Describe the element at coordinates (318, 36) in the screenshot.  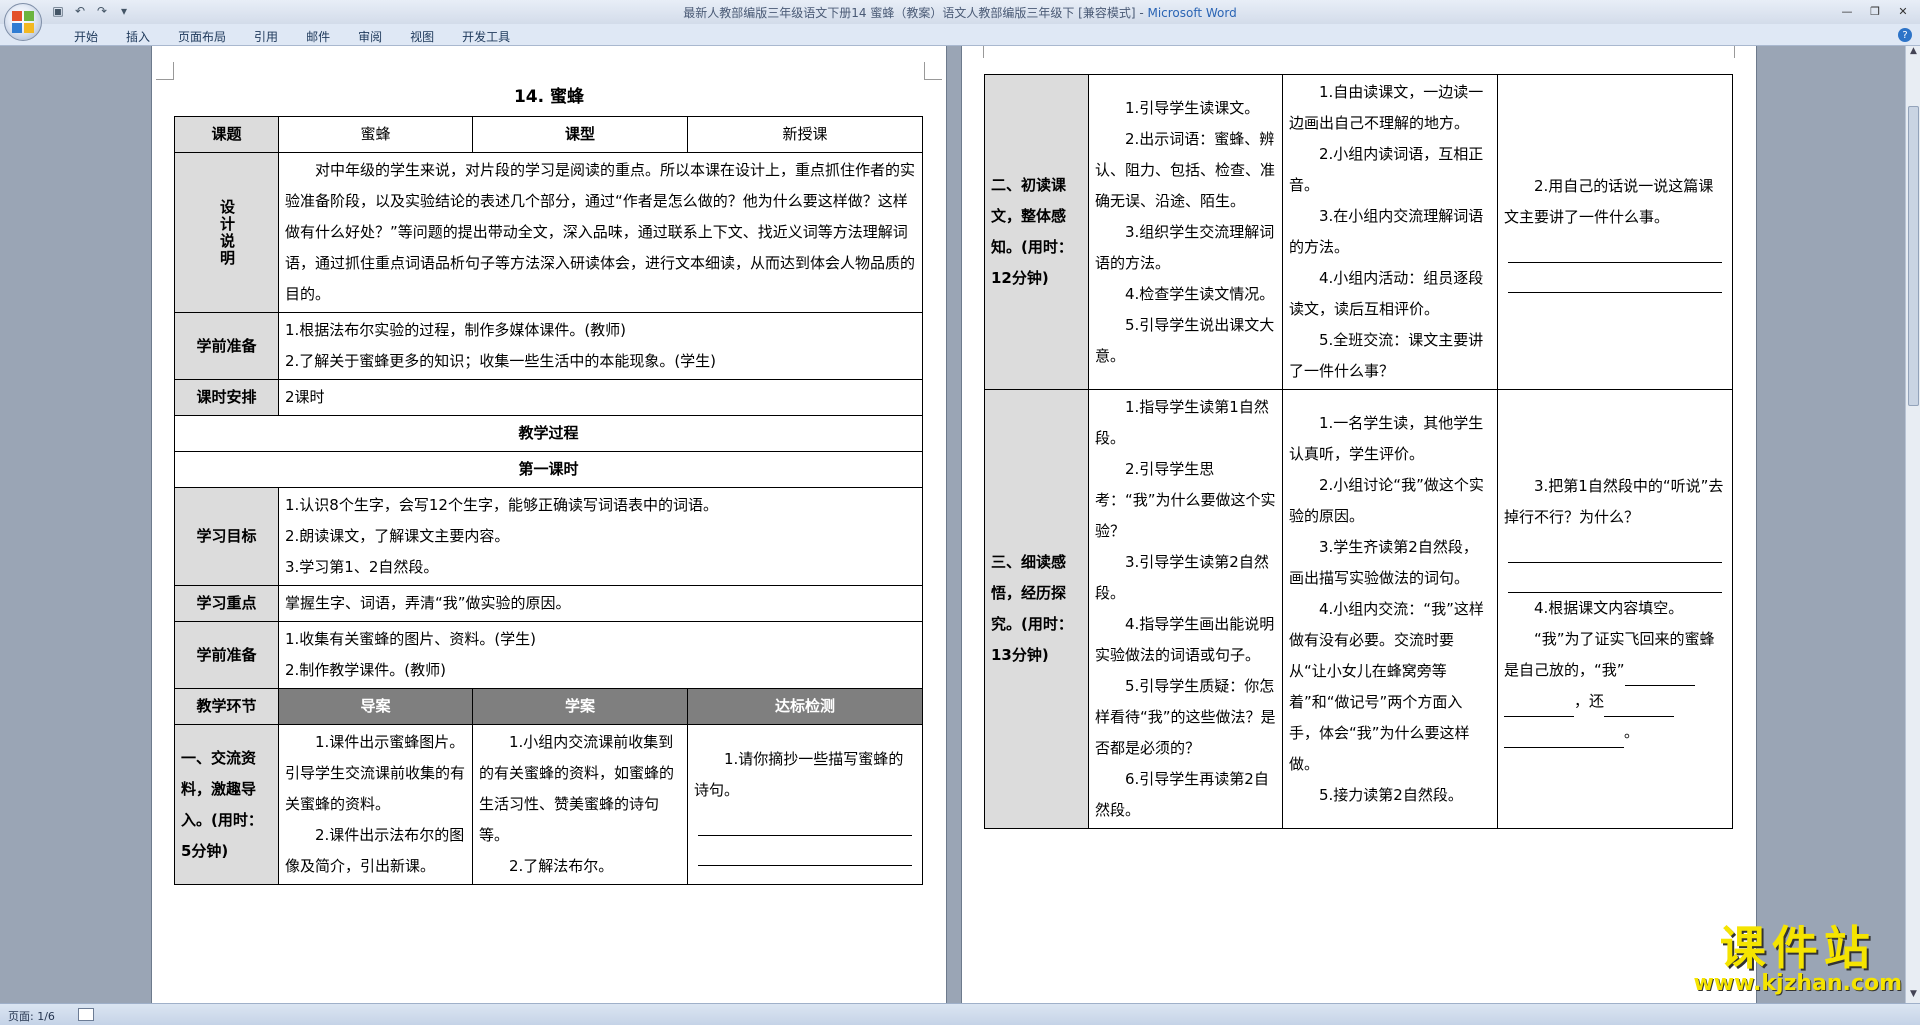
I see `tab-4: 邮件` at that location.